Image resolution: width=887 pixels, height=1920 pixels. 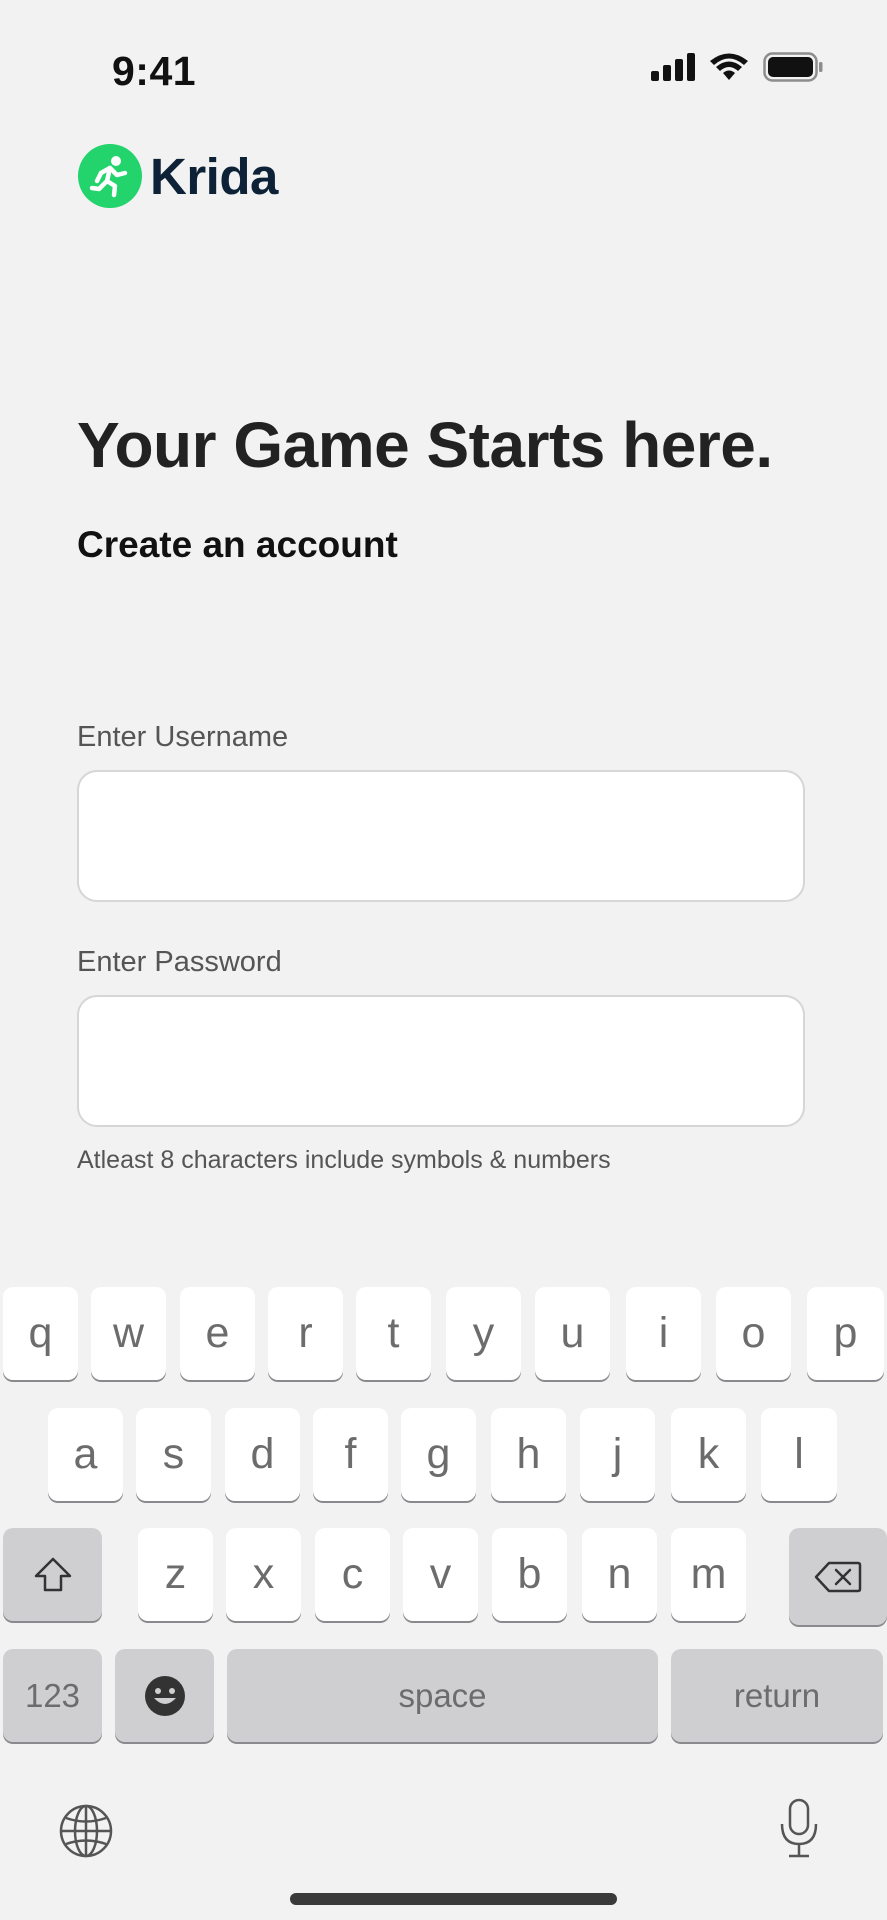 I want to click on key-t: t, so click(x=393, y=1333).